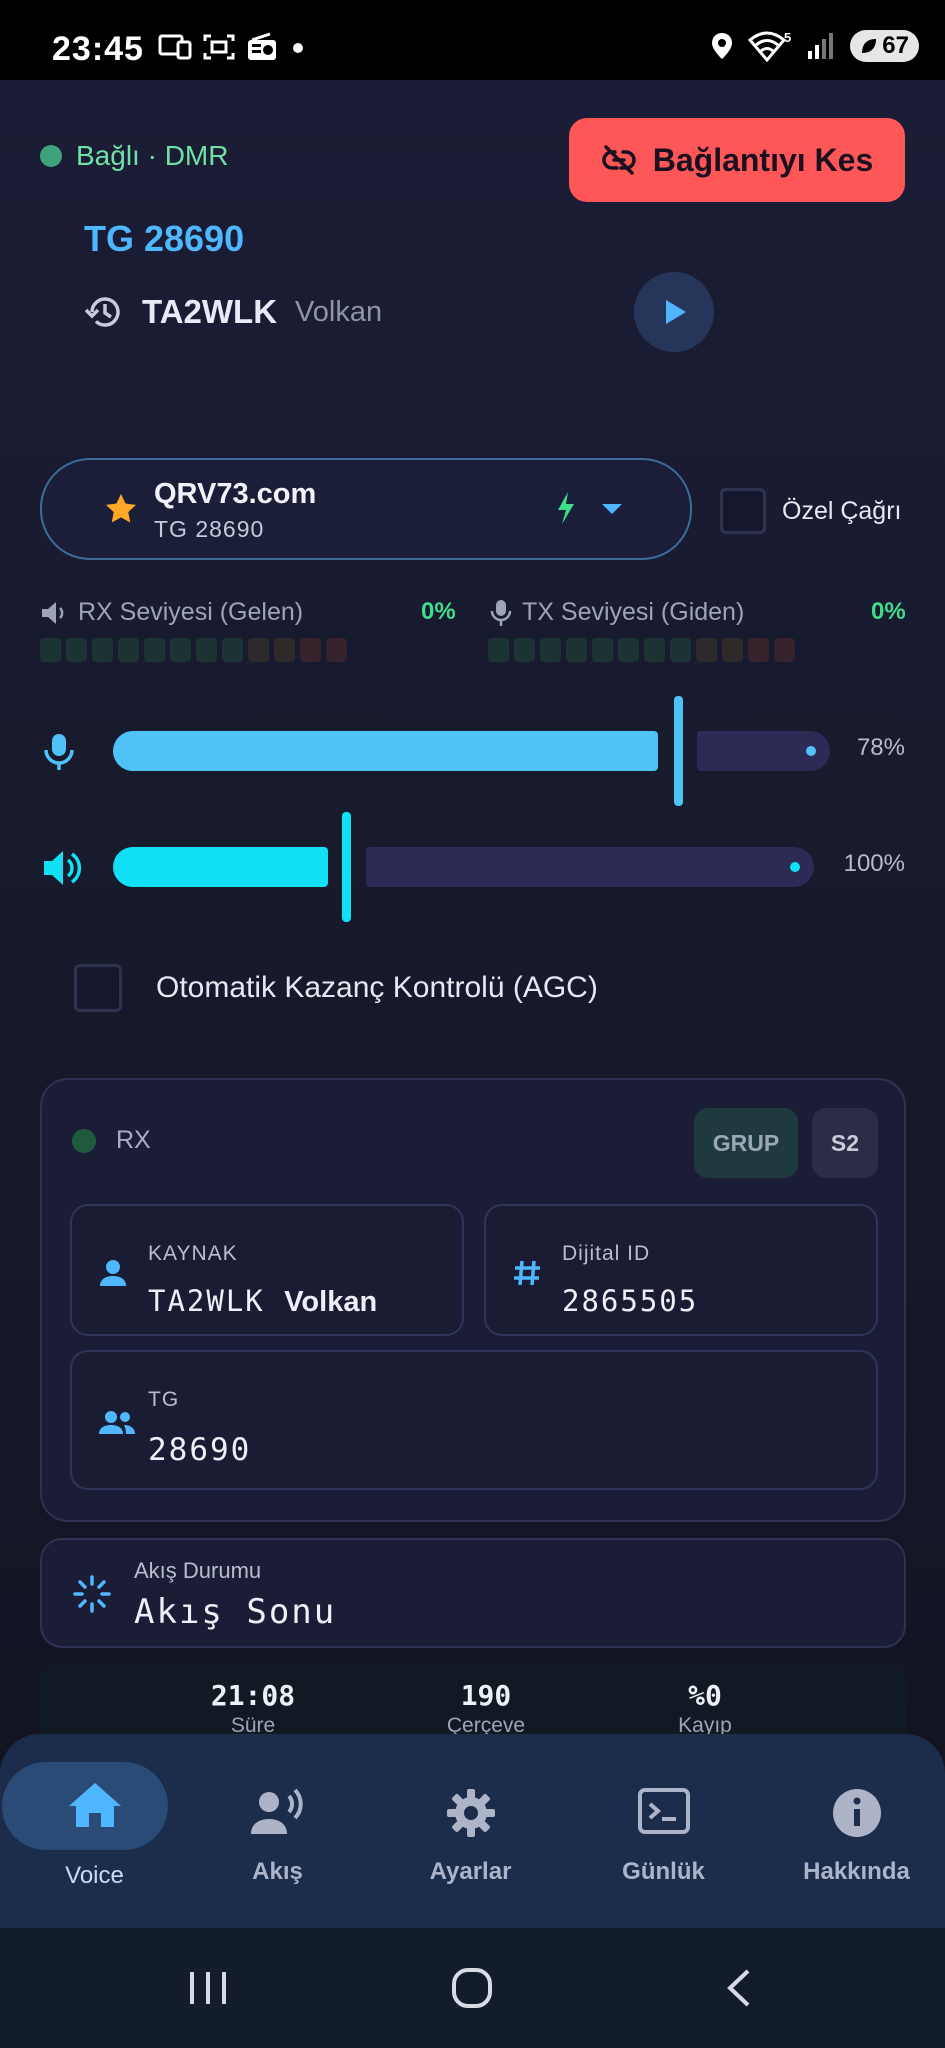  What do you see at coordinates (888, 611) in the screenshot?
I see `tx-level-value: 0%` at bounding box center [888, 611].